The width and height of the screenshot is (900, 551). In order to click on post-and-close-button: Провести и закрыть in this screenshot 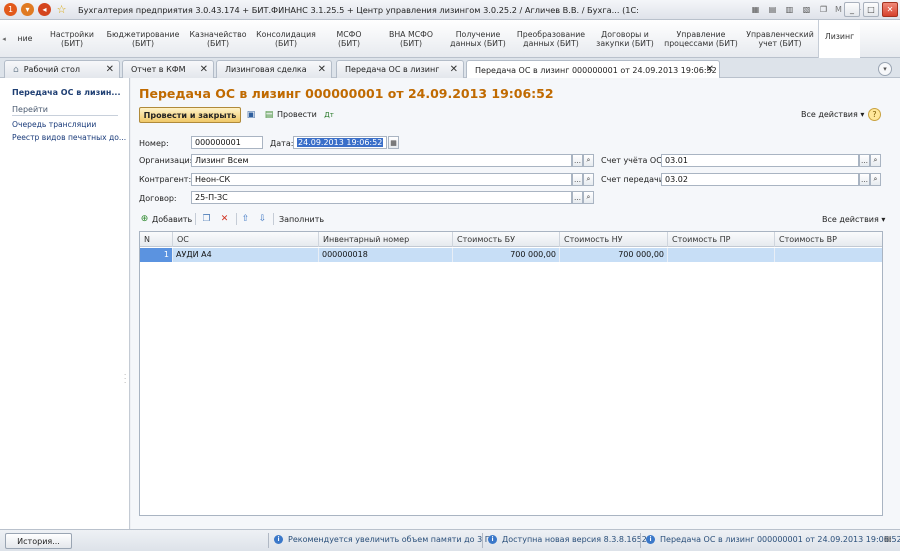, I will do `click(190, 115)`.